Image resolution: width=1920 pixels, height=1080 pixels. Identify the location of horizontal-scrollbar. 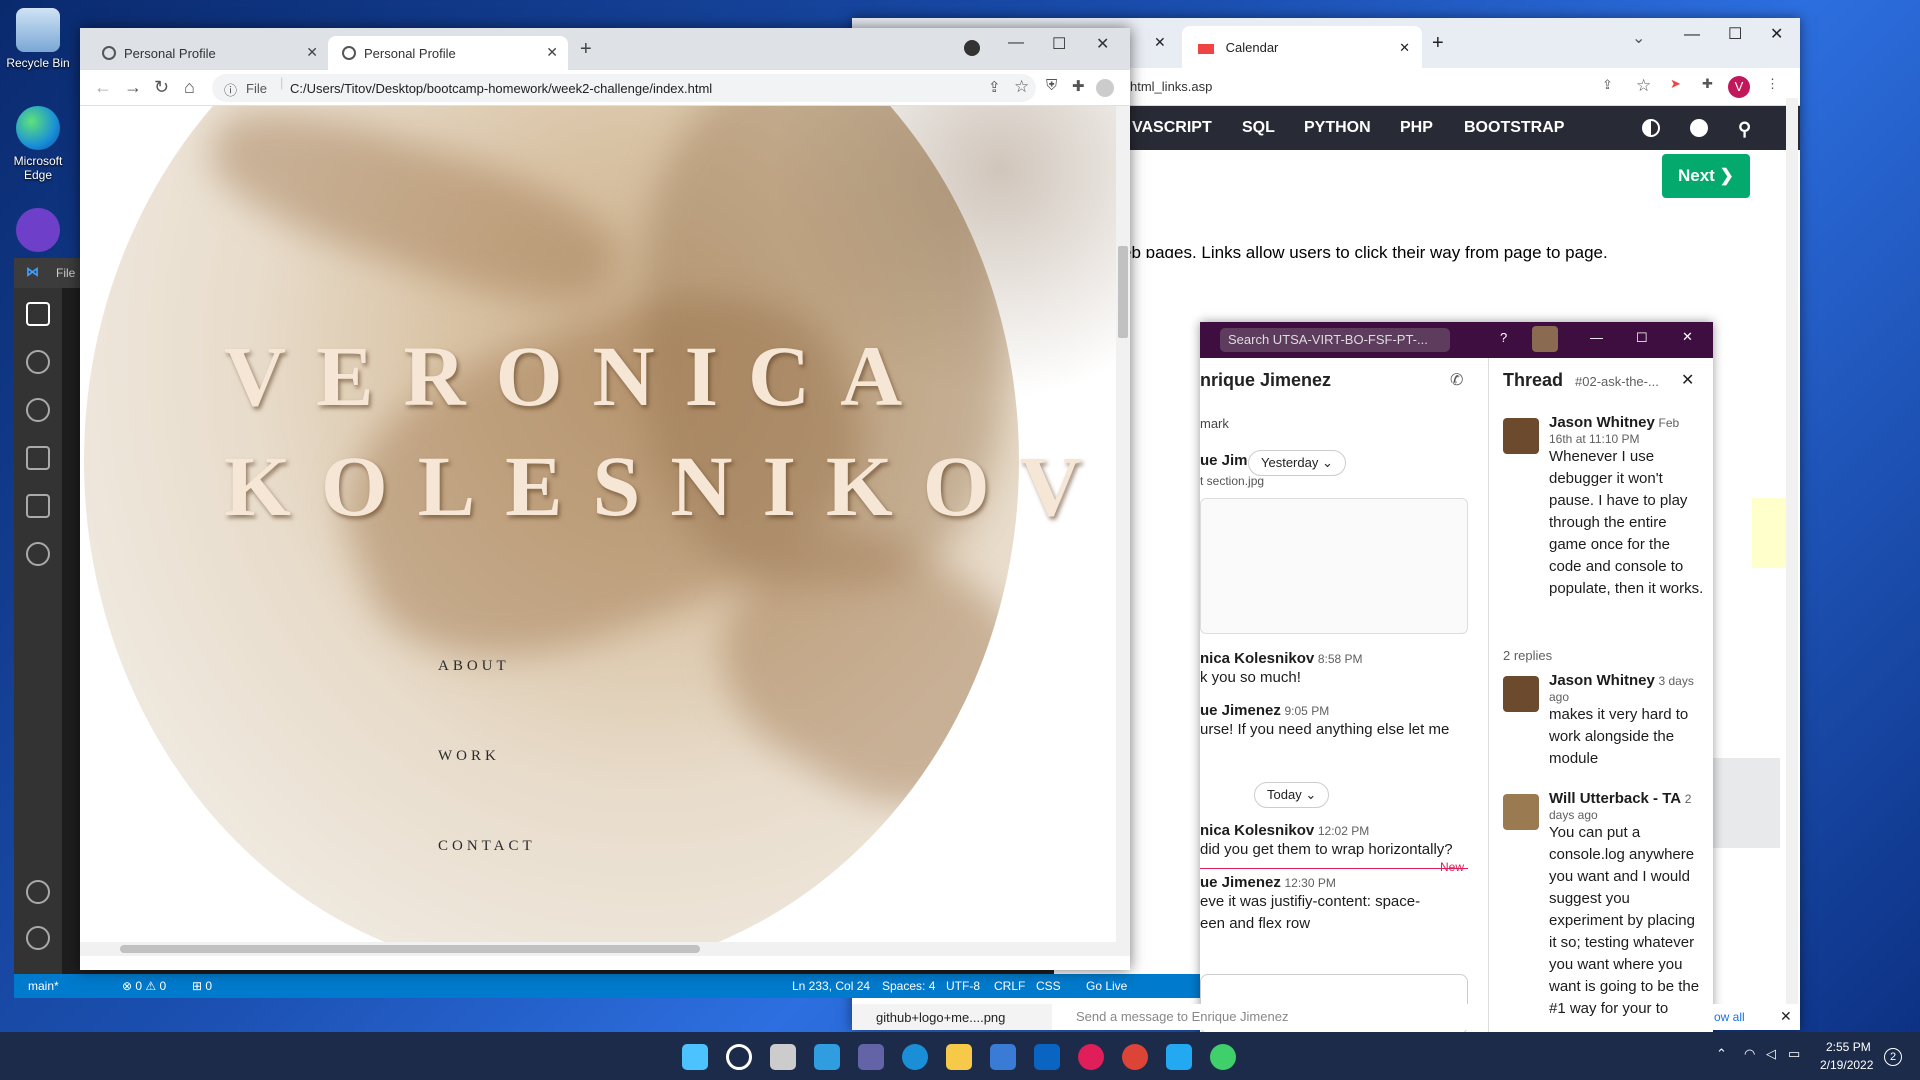
(598, 949).